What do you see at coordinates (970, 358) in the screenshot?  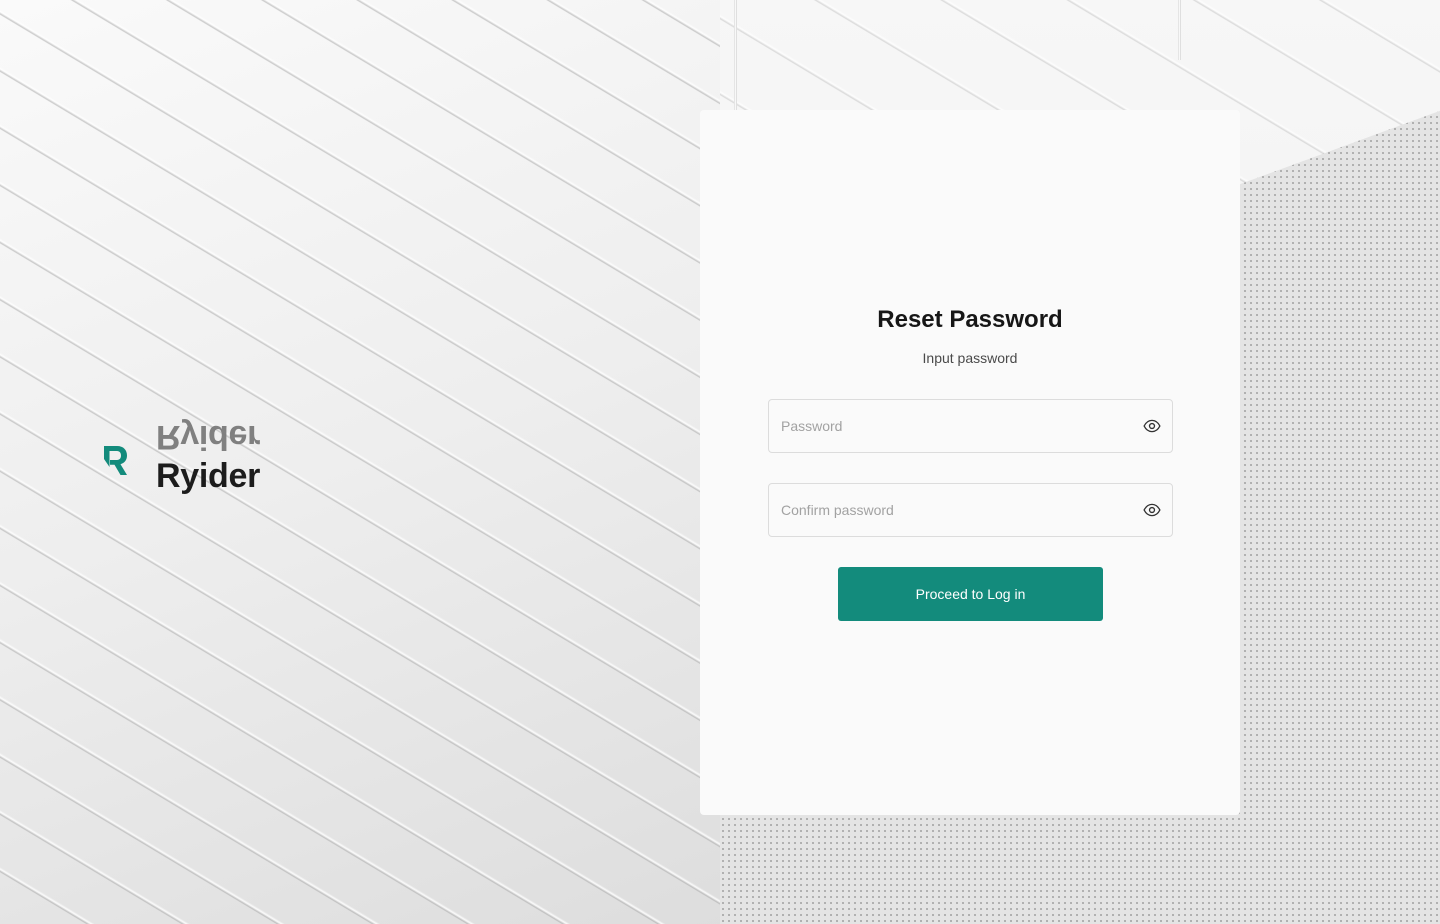 I see `page-subtitle: Input password` at bounding box center [970, 358].